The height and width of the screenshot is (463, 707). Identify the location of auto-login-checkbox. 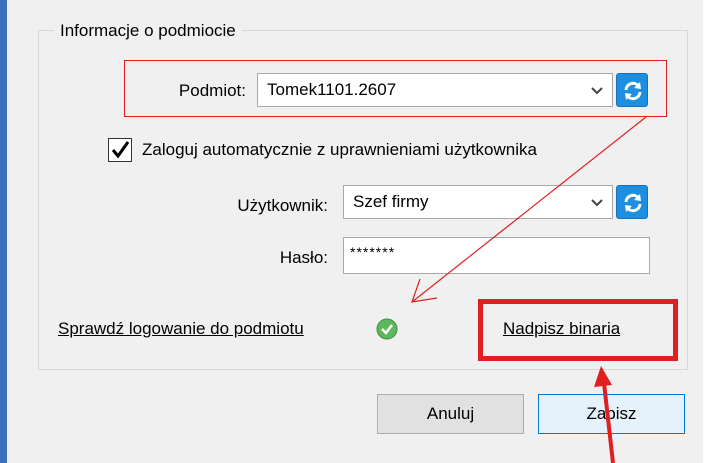
(120, 150).